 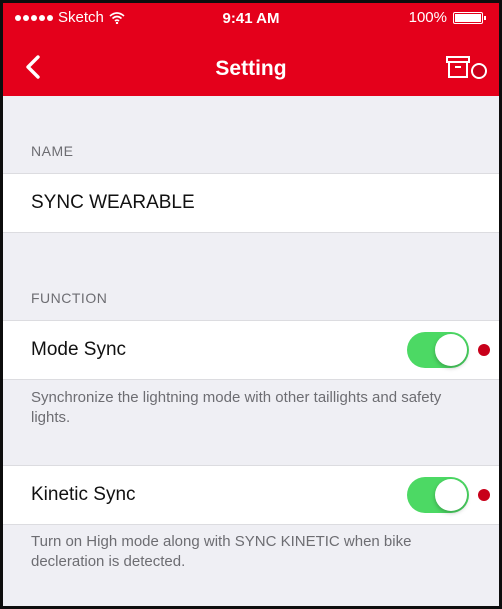 I want to click on page-title: Setting, so click(x=251, y=68).